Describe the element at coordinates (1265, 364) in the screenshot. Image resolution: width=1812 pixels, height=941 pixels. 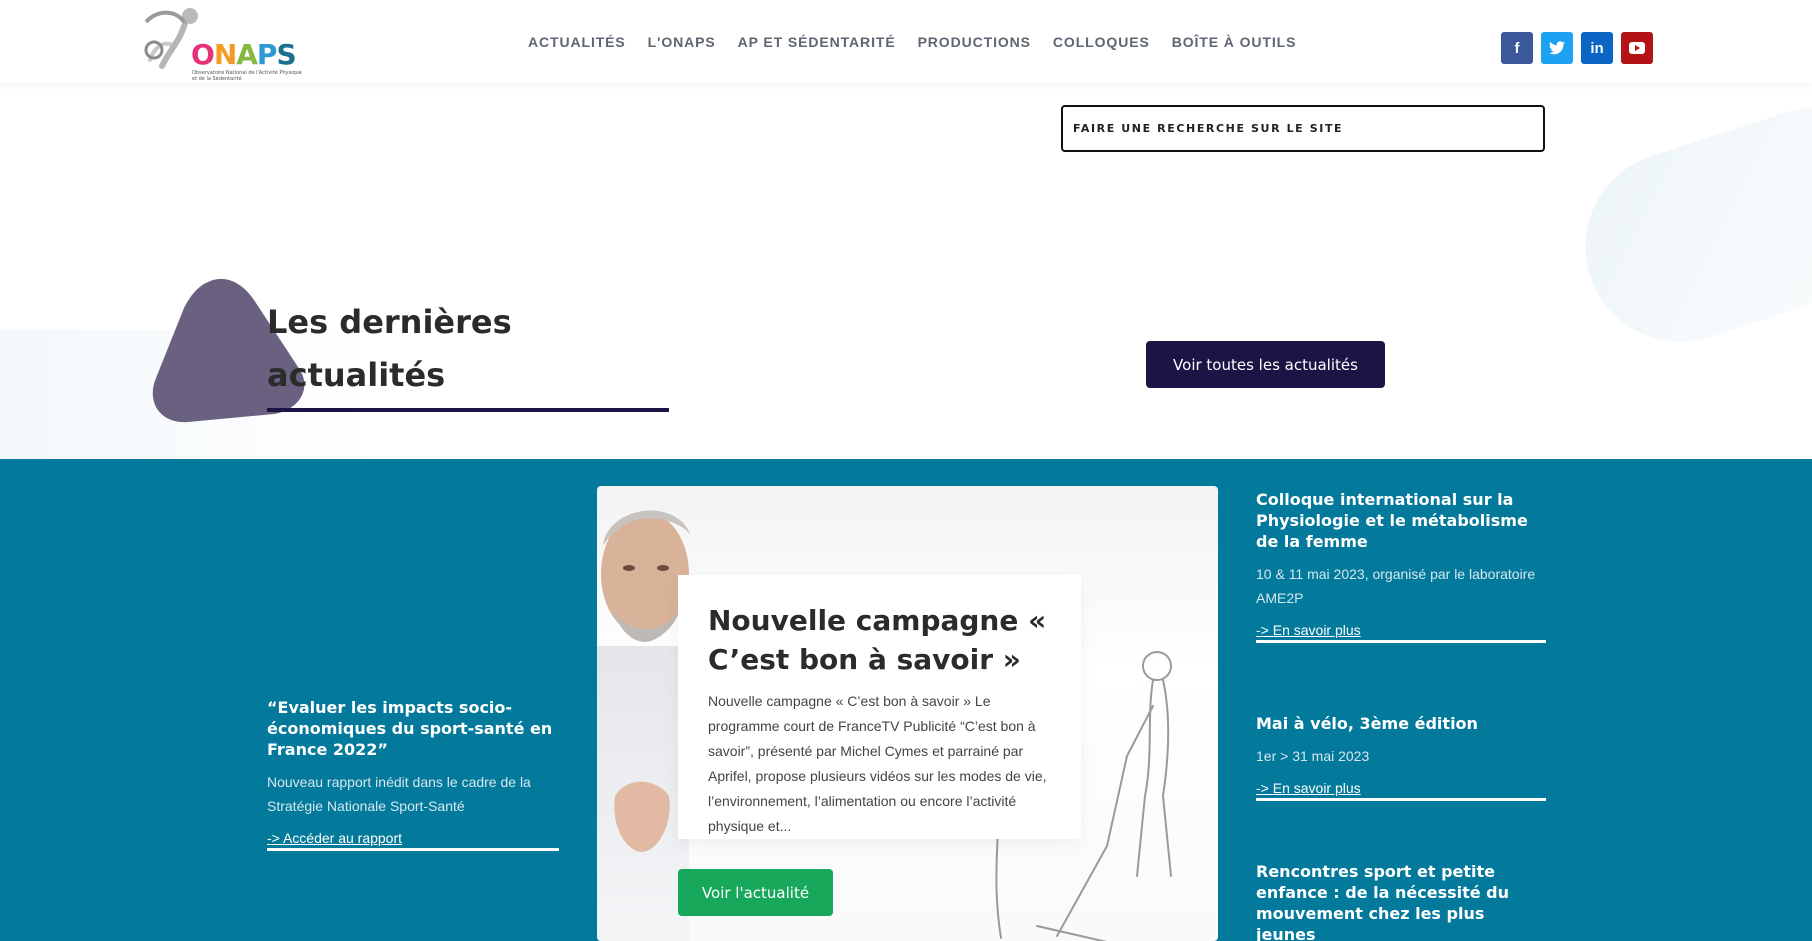
I see `all-news-button: Voir toutes les actualités` at that location.